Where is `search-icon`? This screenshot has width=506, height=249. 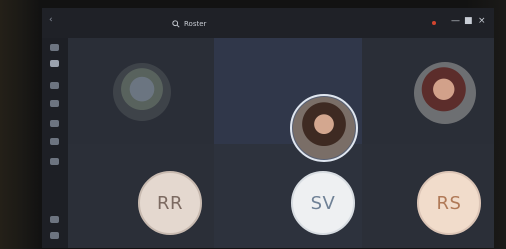 search-icon is located at coordinates (176, 24).